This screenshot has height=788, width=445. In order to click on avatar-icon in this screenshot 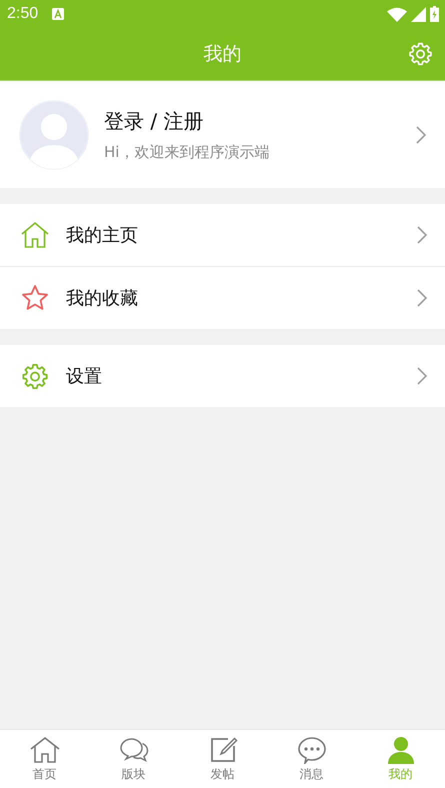, I will do `click(54, 135)`.